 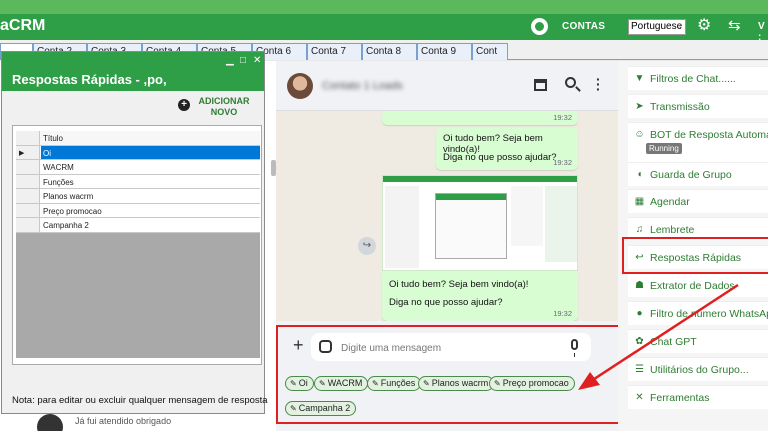 I want to click on annotation-arrow, so click(x=658, y=336).